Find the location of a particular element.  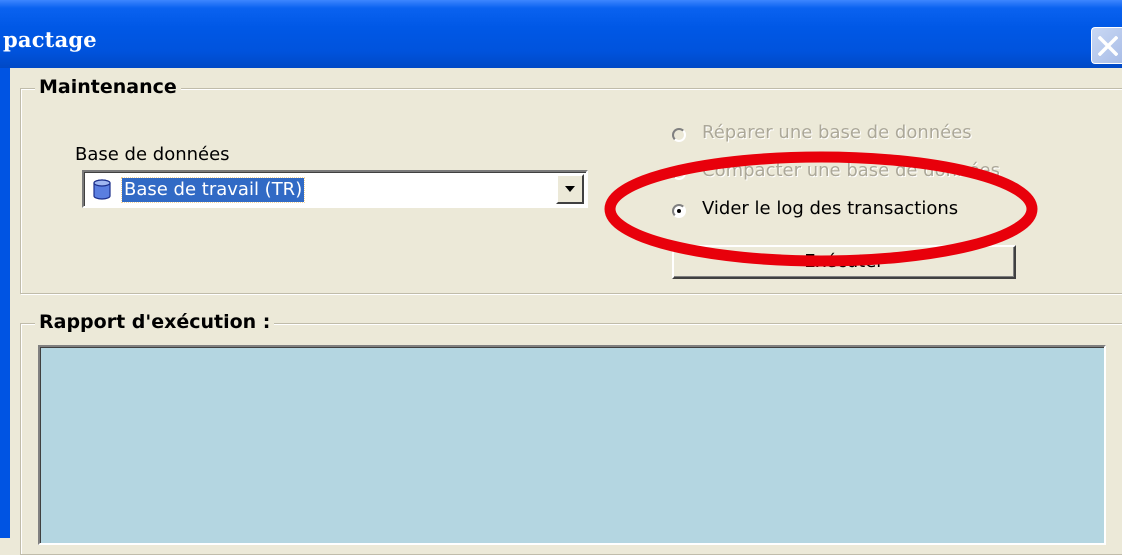

title-bar: pactage is located at coordinates (561, 34).